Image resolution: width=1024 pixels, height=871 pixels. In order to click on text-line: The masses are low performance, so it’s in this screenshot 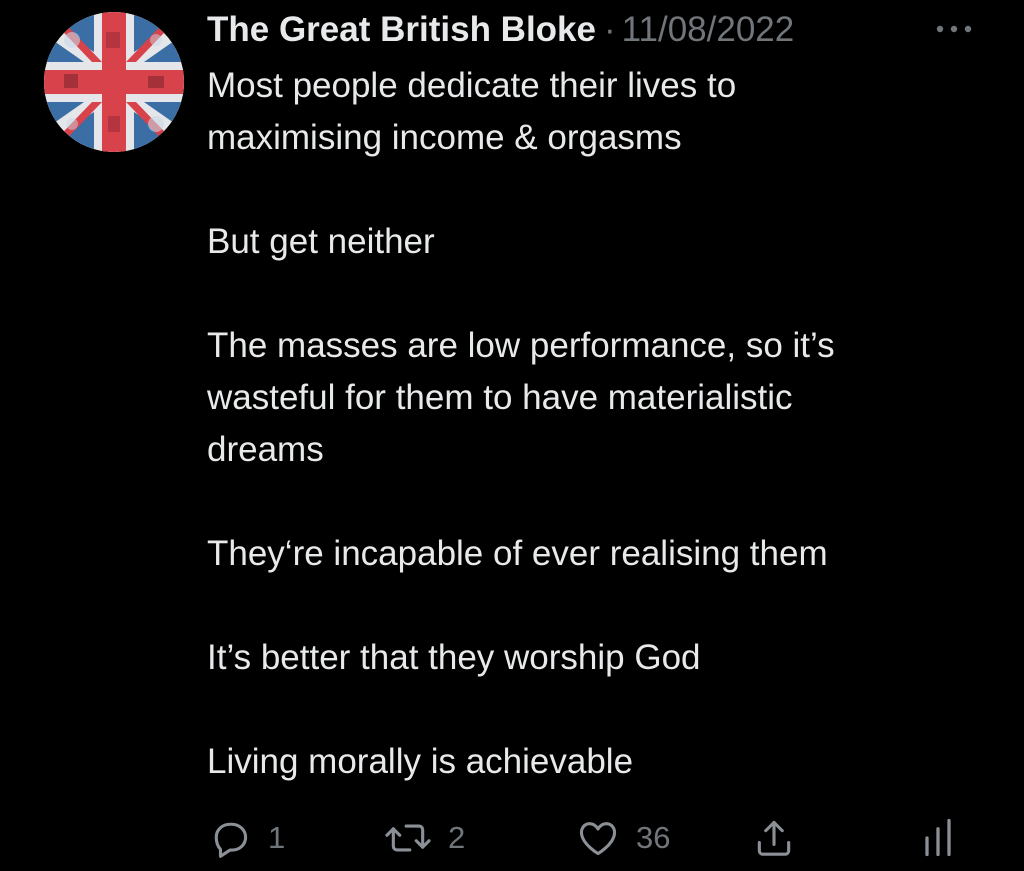, I will do `click(521, 345)`.